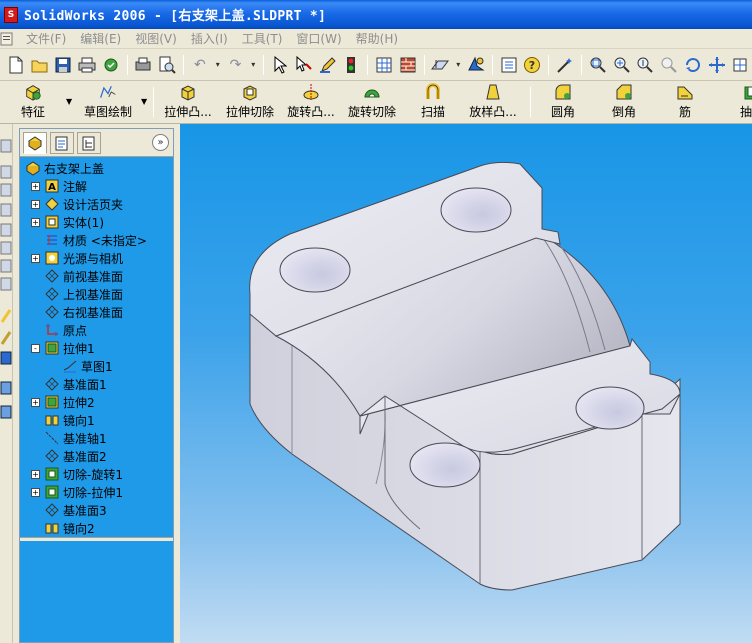 This screenshot has width=752, height=643. Describe the element at coordinates (69, 456) in the screenshot. I see `tree-item: 基准面2` at that location.